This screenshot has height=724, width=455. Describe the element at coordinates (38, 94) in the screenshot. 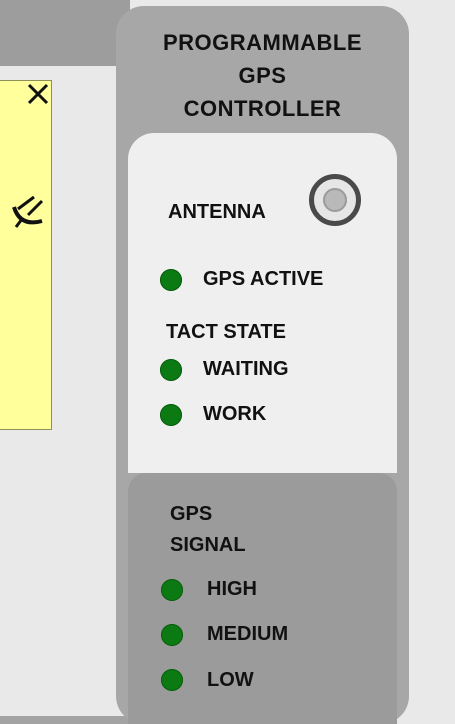

I see `close-icon` at that location.